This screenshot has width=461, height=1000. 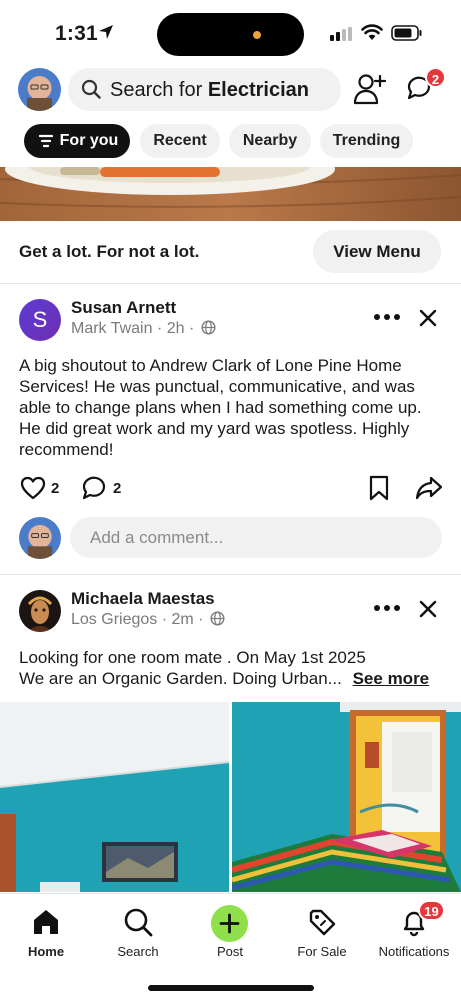 What do you see at coordinates (117, 488) in the screenshot?
I see `comment-count: 2` at bounding box center [117, 488].